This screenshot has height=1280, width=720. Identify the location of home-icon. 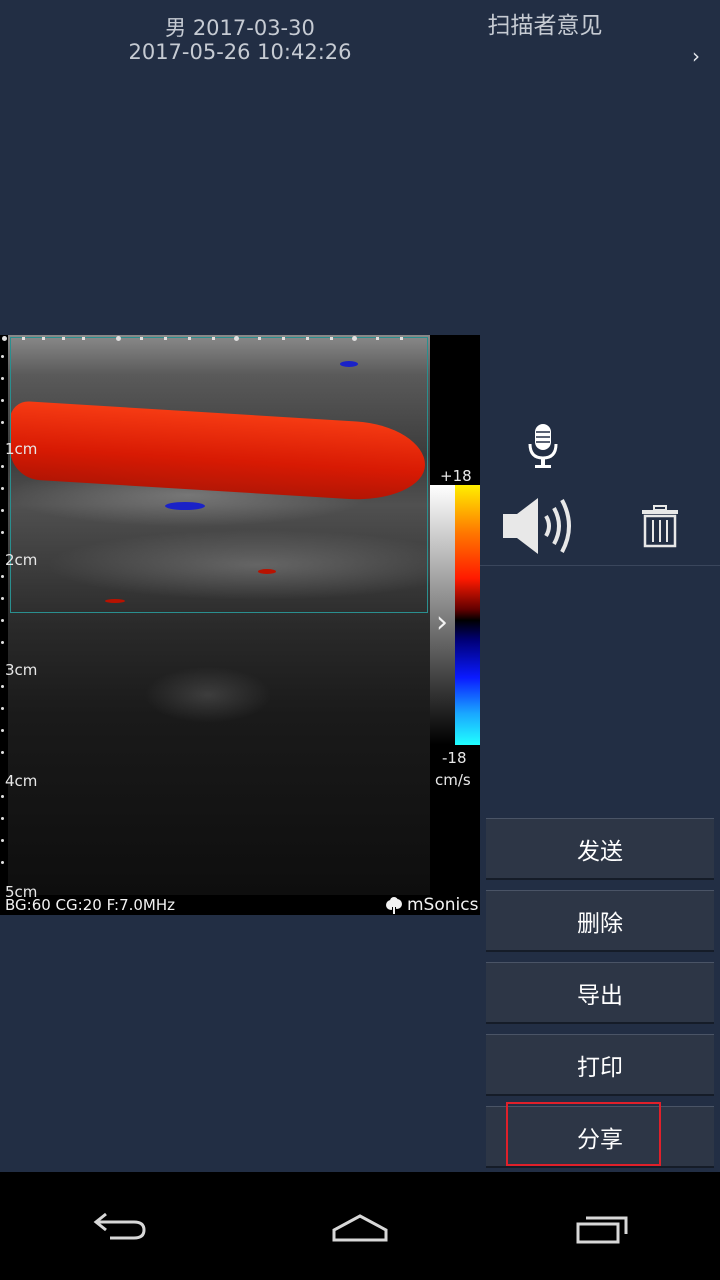
(360, 1228).